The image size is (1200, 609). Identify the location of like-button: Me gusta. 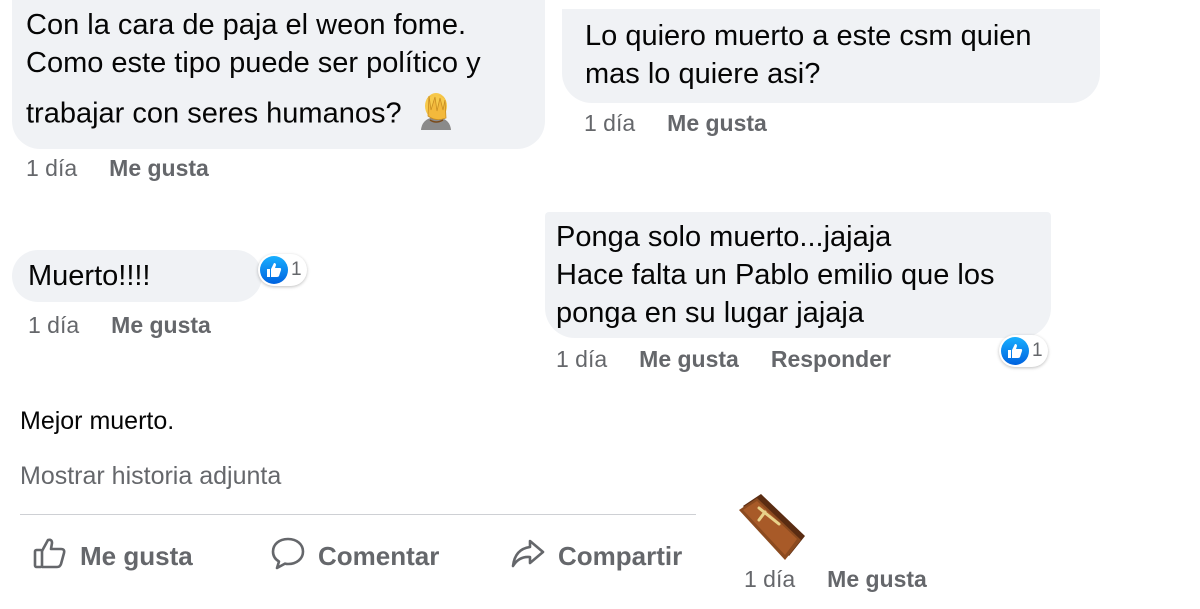
(112, 556).